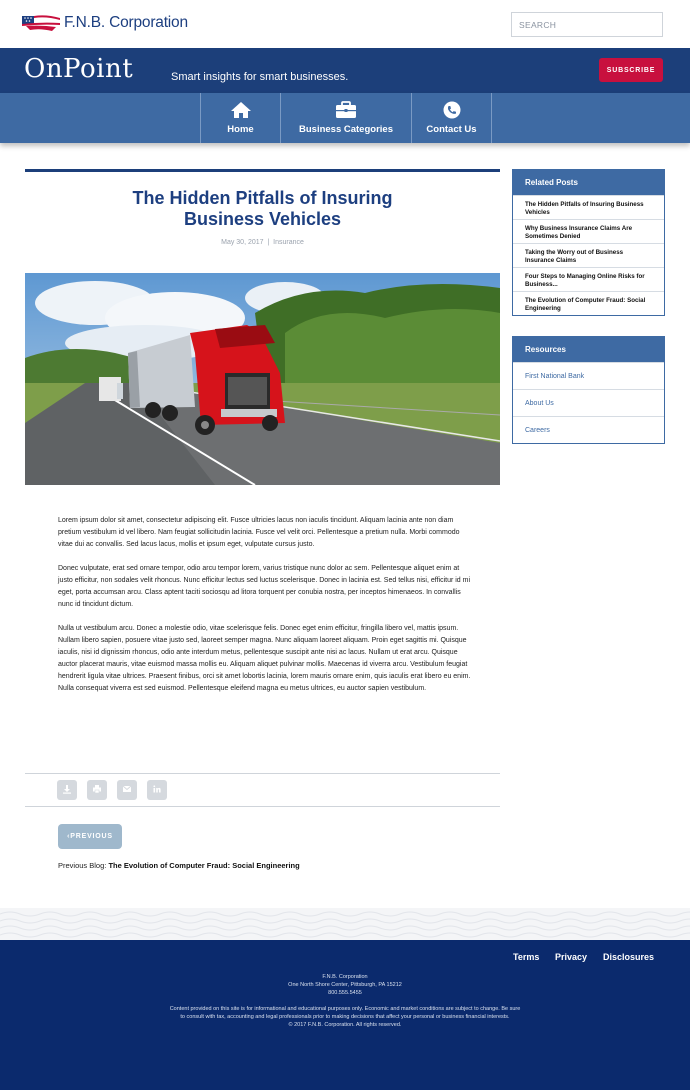 The width and height of the screenshot is (690, 1090). What do you see at coordinates (345, 993) in the screenshot?
I see `footer-phone: 800.555.5455` at bounding box center [345, 993].